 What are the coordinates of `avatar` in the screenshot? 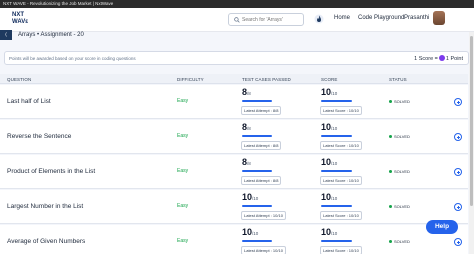 It's located at (439, 18).